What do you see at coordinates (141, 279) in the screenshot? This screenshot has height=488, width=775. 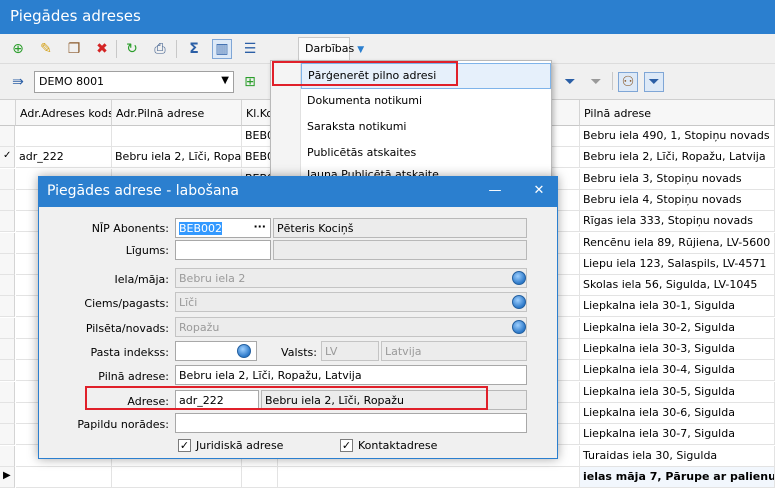 I see `iela-label: Iela/māja:` at bounding box center [141, 279].